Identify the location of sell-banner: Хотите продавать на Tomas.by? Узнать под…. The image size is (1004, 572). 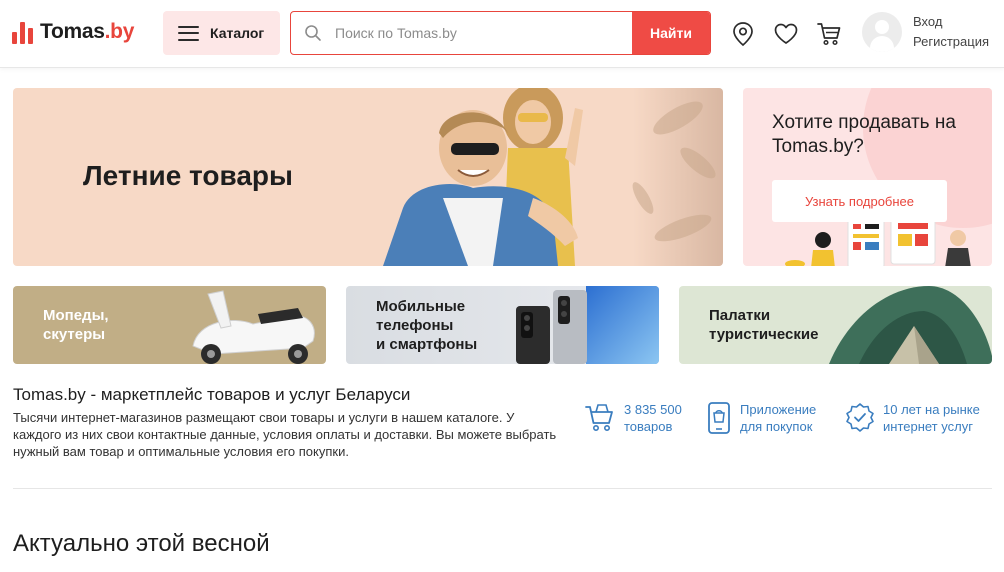
(867, 177).